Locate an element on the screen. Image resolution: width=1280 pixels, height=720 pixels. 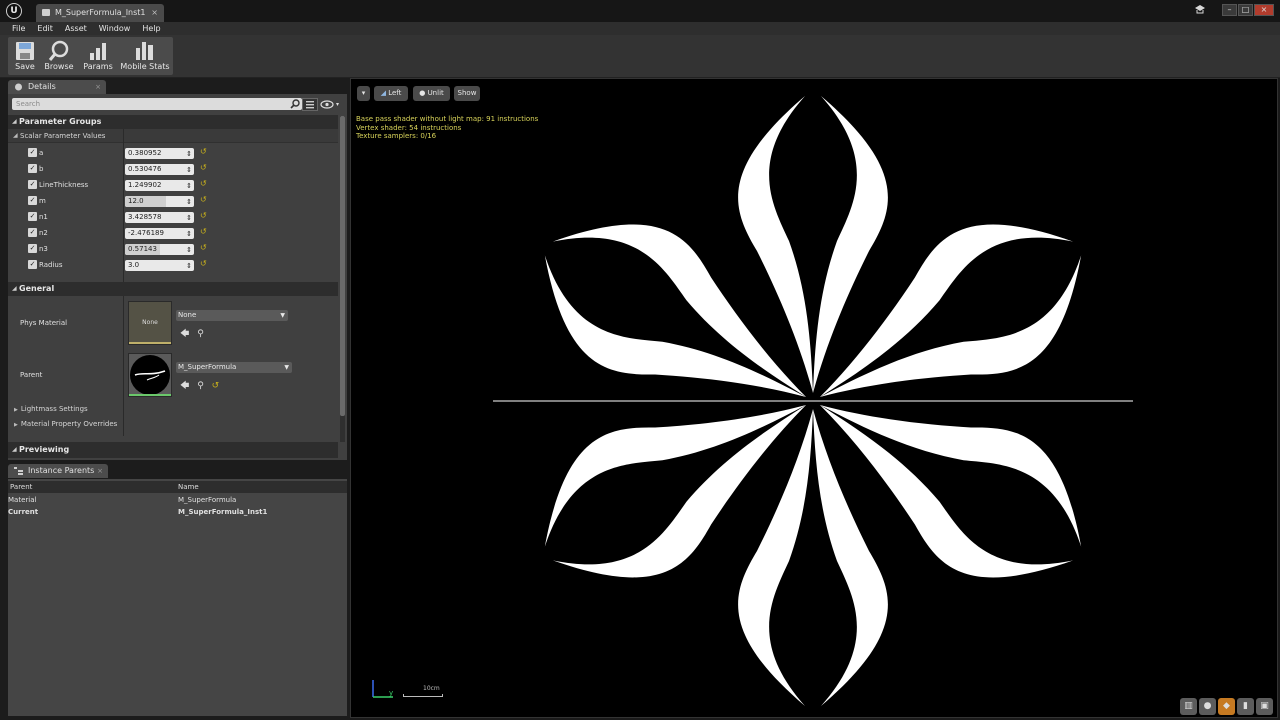
parameter-value-field: 0.57143 ⇕ is located at coordinates (159, 249).